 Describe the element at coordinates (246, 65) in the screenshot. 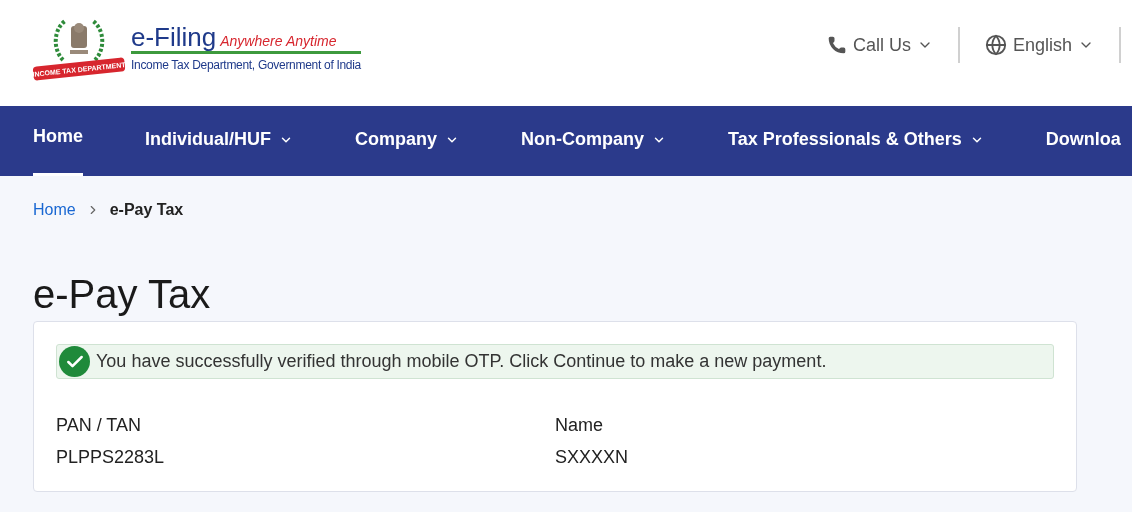

I see `logo-subtitle: Income Tax Department, Government of India` at that location.